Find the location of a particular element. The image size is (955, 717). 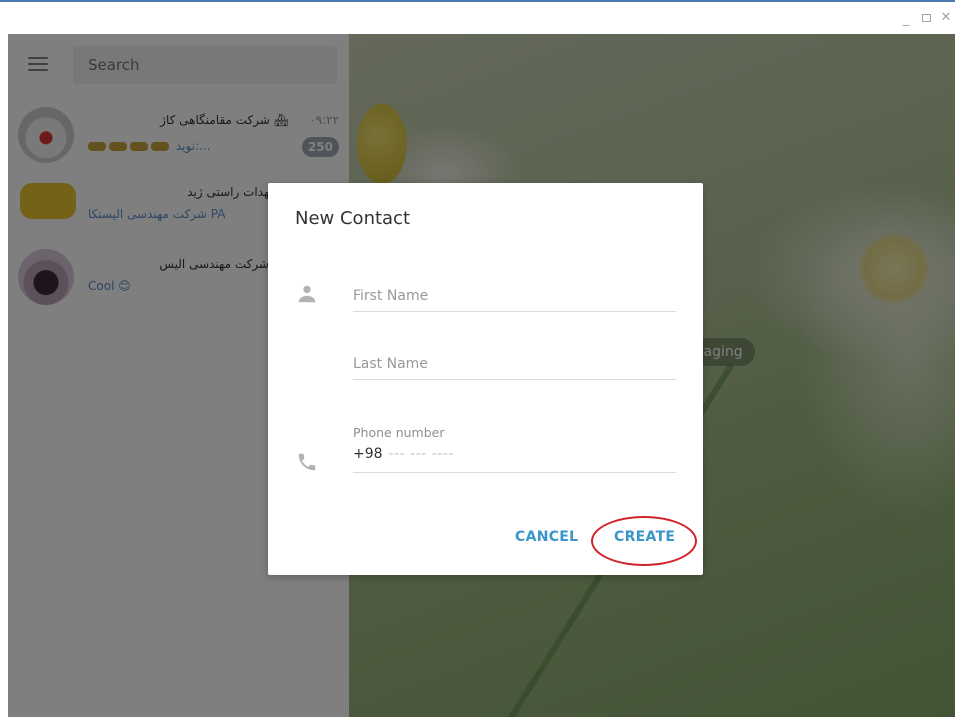

window-controls: _ ✕ is located at coordinates (926, 18).